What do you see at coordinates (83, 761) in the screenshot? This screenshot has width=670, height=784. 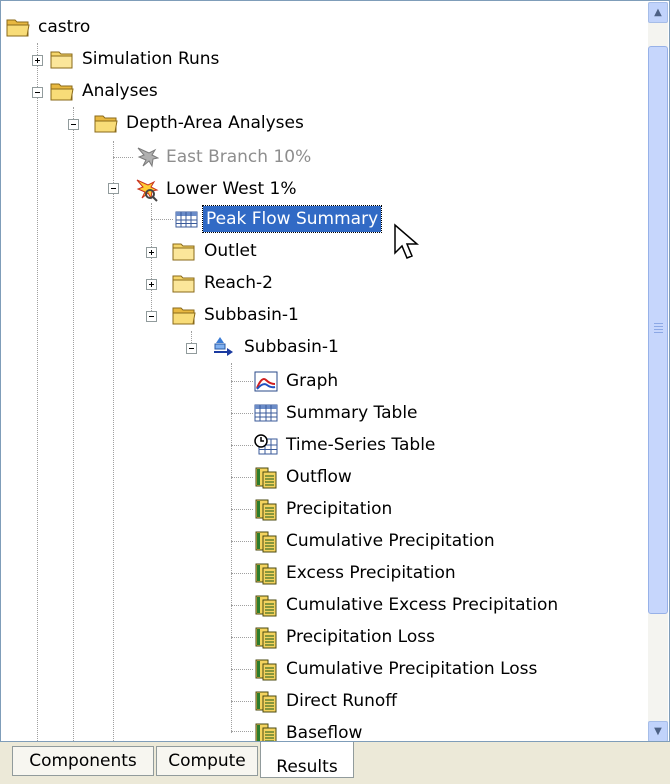 I see `tab-components: Components` at bounding box center [83, 761].